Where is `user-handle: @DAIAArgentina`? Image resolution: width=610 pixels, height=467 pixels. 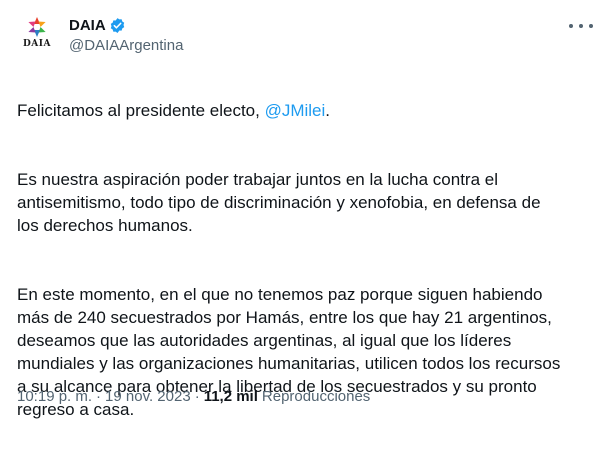 user-handle: @DAIAArgentina is located at coordinates (126, 45).